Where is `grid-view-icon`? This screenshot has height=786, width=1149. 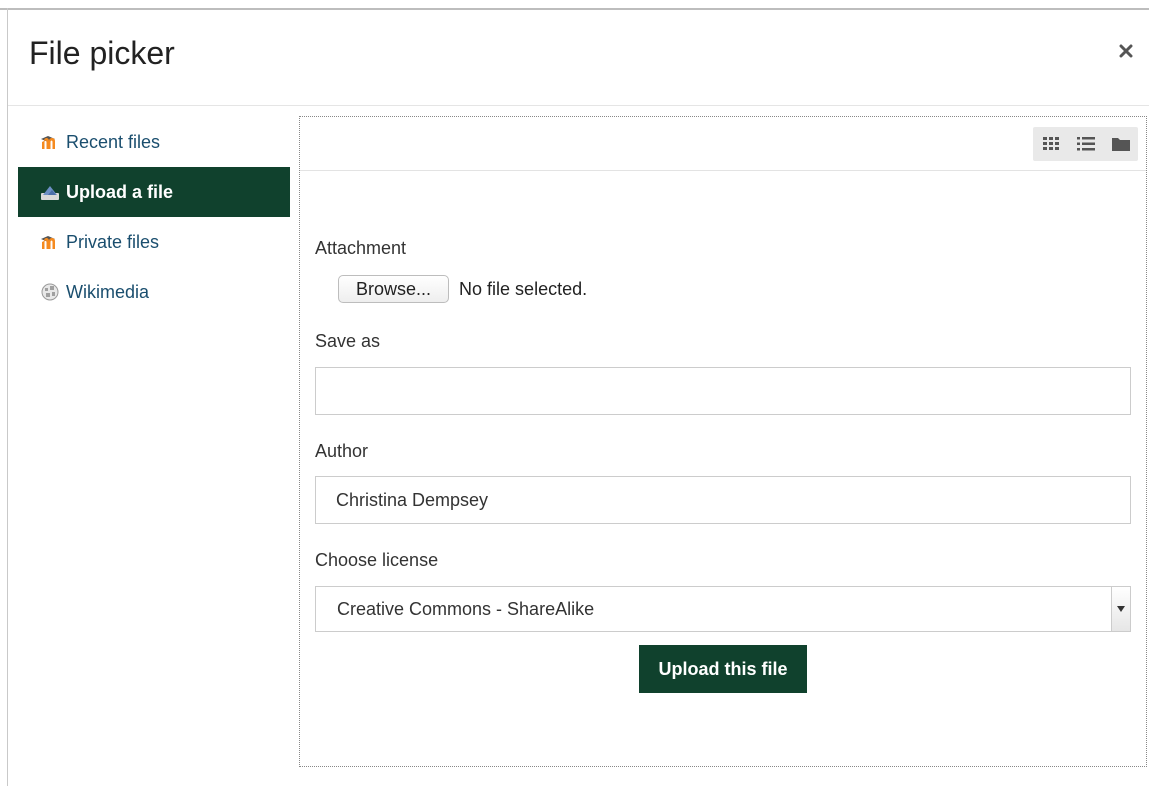
grid-view-icon is located at coordinates (1050, 143).